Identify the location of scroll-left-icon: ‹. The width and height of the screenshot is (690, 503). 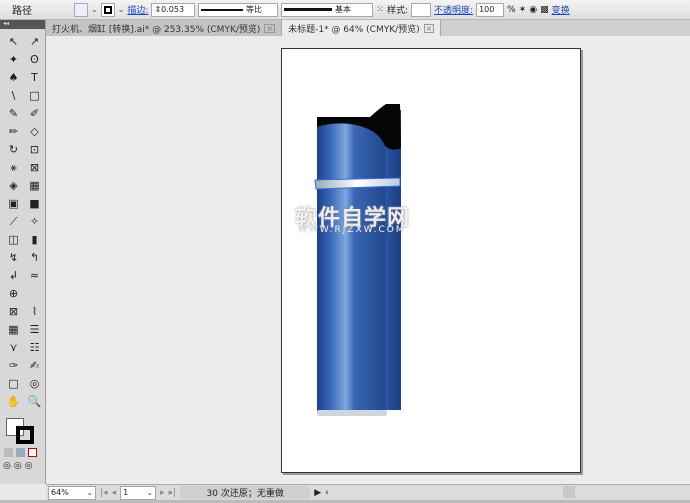
(327, 493).